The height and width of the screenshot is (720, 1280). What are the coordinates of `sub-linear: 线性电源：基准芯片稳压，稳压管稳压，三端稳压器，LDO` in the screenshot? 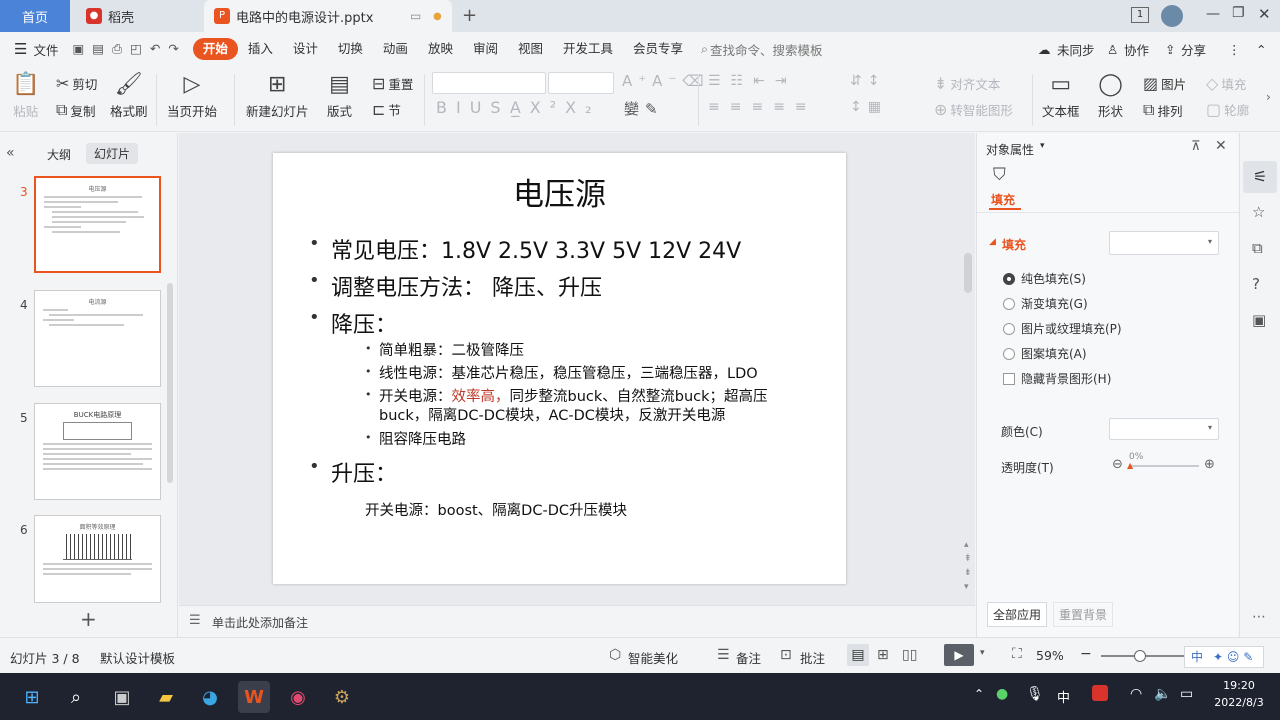 It's located at (568, 372).